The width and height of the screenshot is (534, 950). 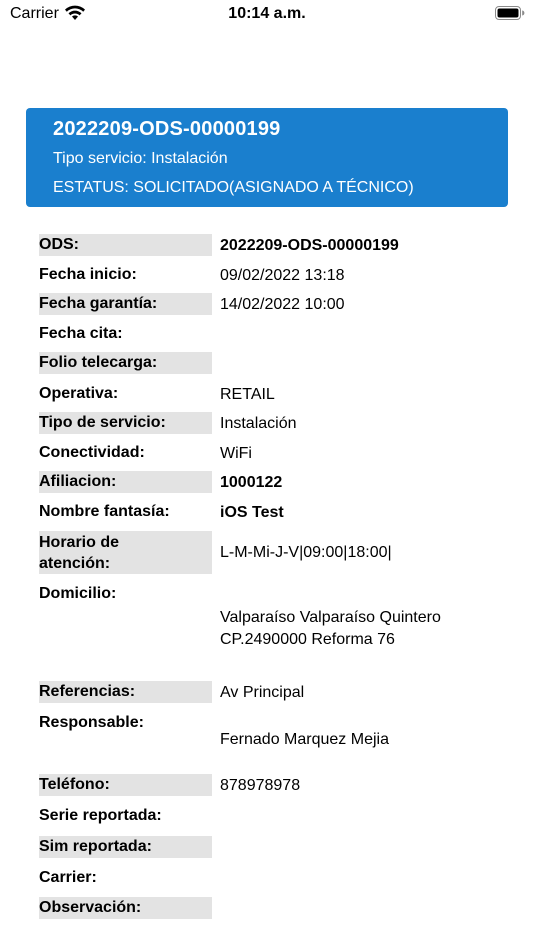 I want to click on horario-atencion-label-line2: atención:, so click(x=75, y=563).